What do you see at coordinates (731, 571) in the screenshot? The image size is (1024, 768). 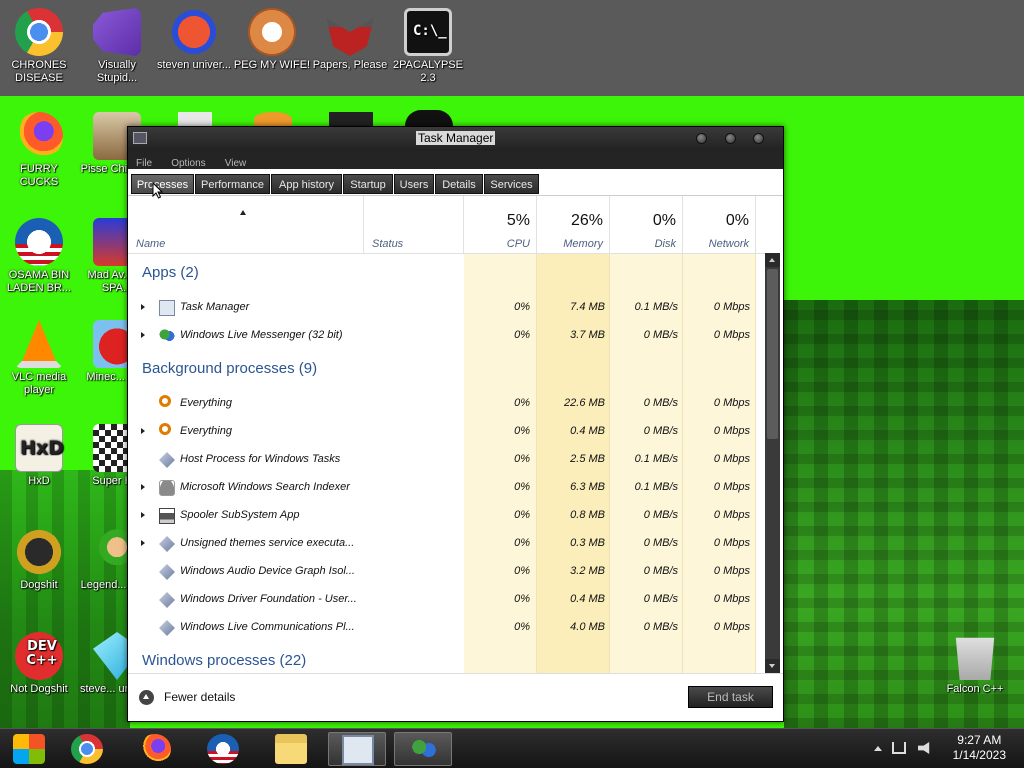 I see `process-network: 0 Mbps` at bounding box center [731, 571].